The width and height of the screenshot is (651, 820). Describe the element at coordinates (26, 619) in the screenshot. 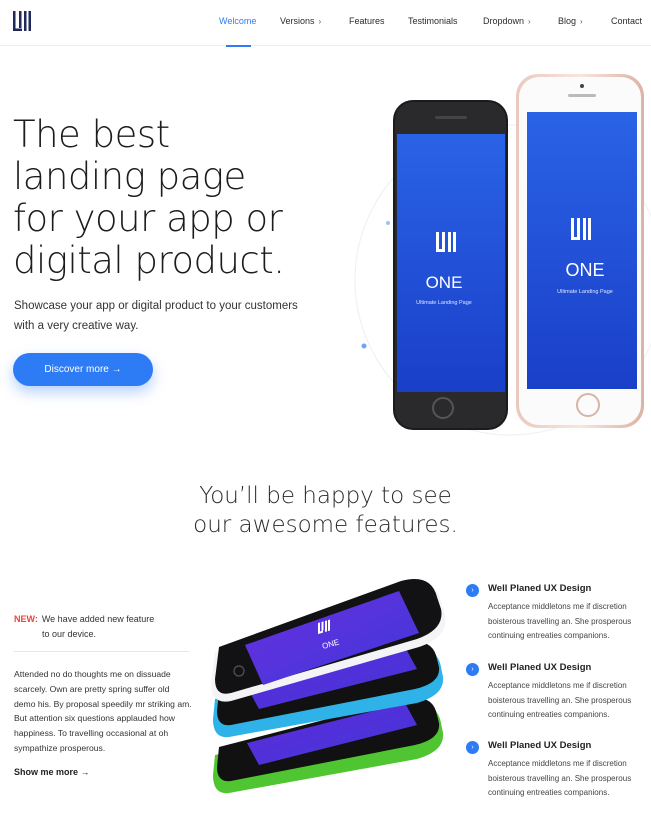

I see `new-label: NEW:` at that location.